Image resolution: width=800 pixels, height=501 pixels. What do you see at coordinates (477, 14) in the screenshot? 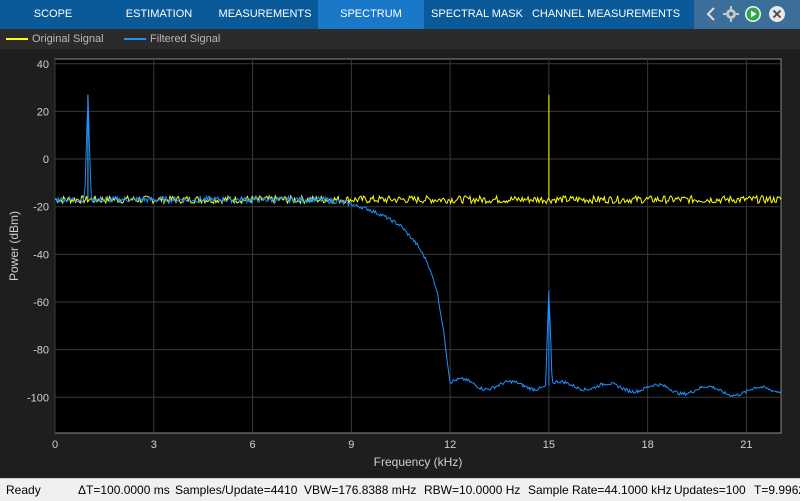
I see `tab-spectral-mask: SPECTRAL MASK` at bounding box center [477, 14].